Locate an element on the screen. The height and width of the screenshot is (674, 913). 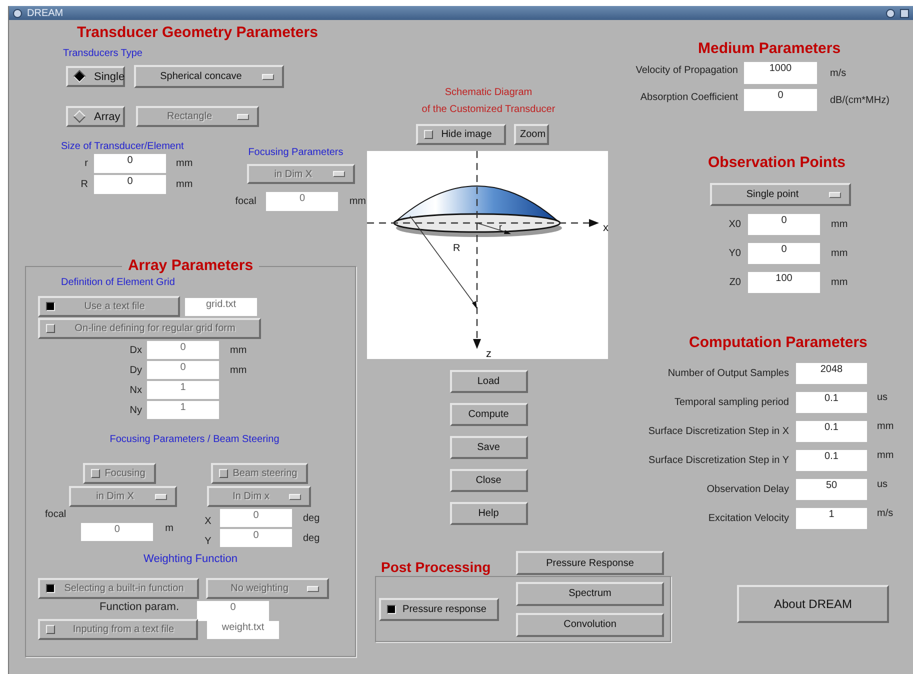
about-button: About DREAM is located at coordinates (813, 604).